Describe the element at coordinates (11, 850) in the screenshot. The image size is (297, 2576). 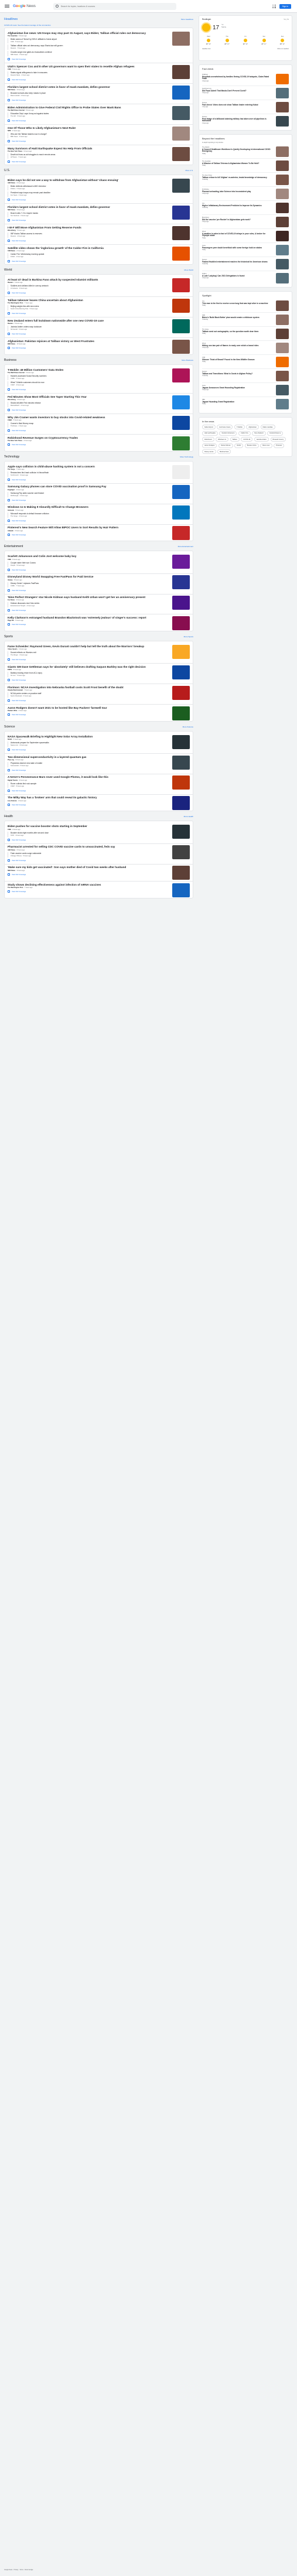
I see `source-name: ABC News` at that location.